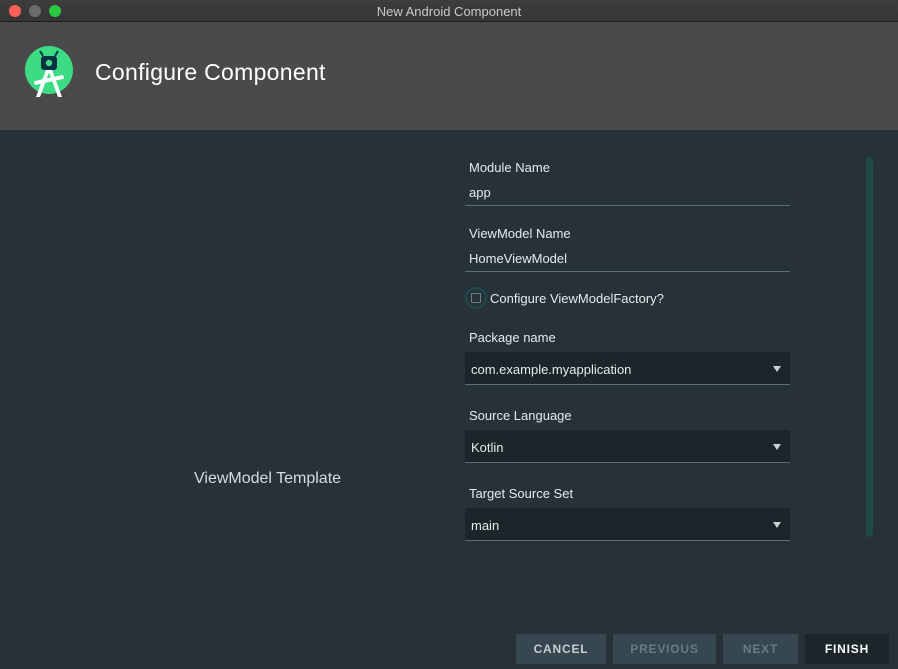  I want to click on page-title: Configure Component, so click(210, 72).